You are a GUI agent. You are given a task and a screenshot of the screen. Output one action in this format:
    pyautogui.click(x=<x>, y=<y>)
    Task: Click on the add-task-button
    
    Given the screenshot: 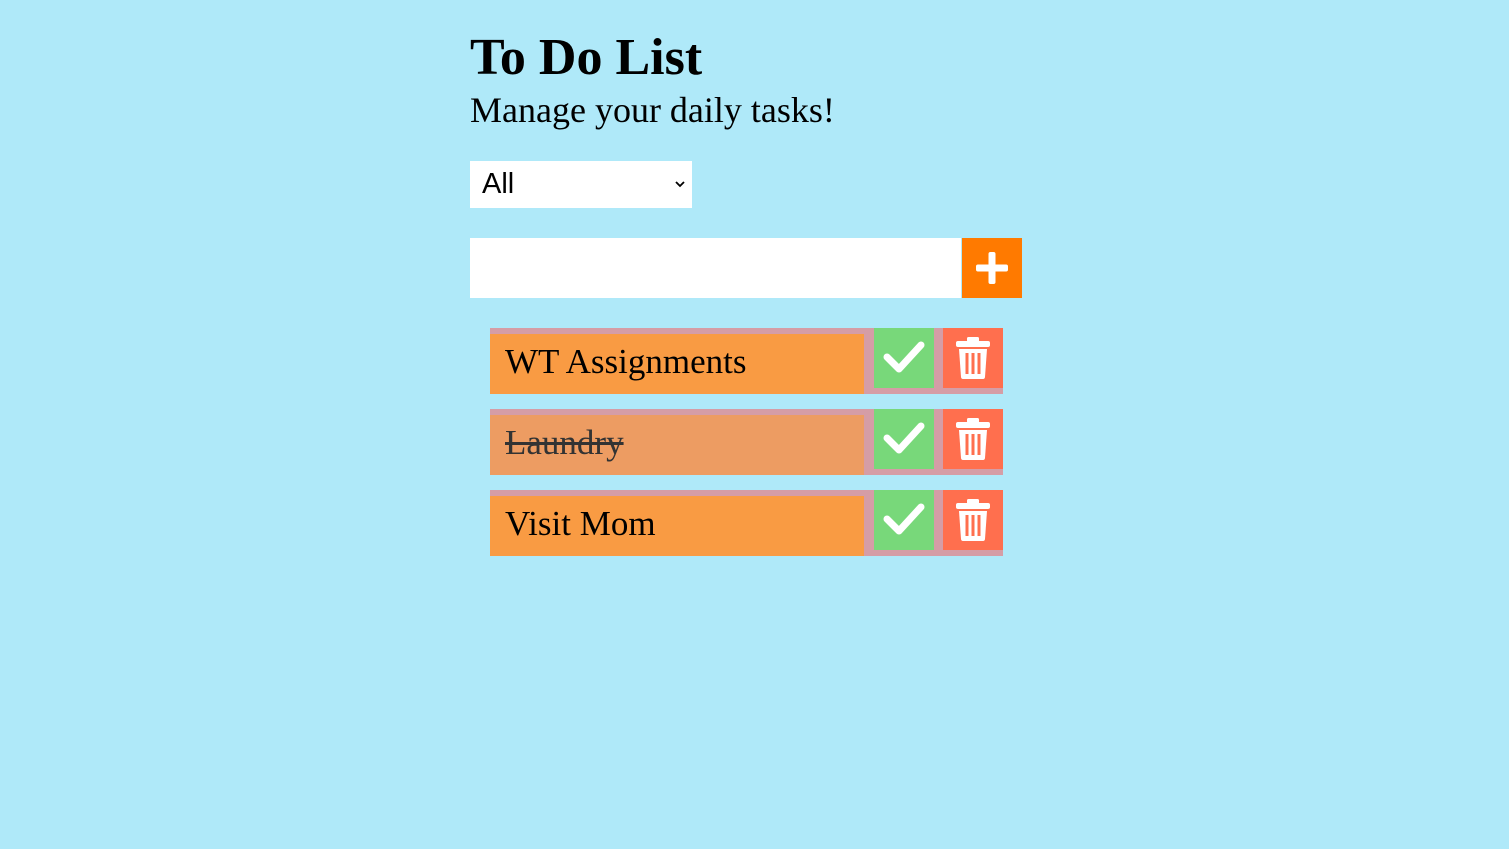 What is the action you would take?
    pyautogui.click(x=992, y=268)
    